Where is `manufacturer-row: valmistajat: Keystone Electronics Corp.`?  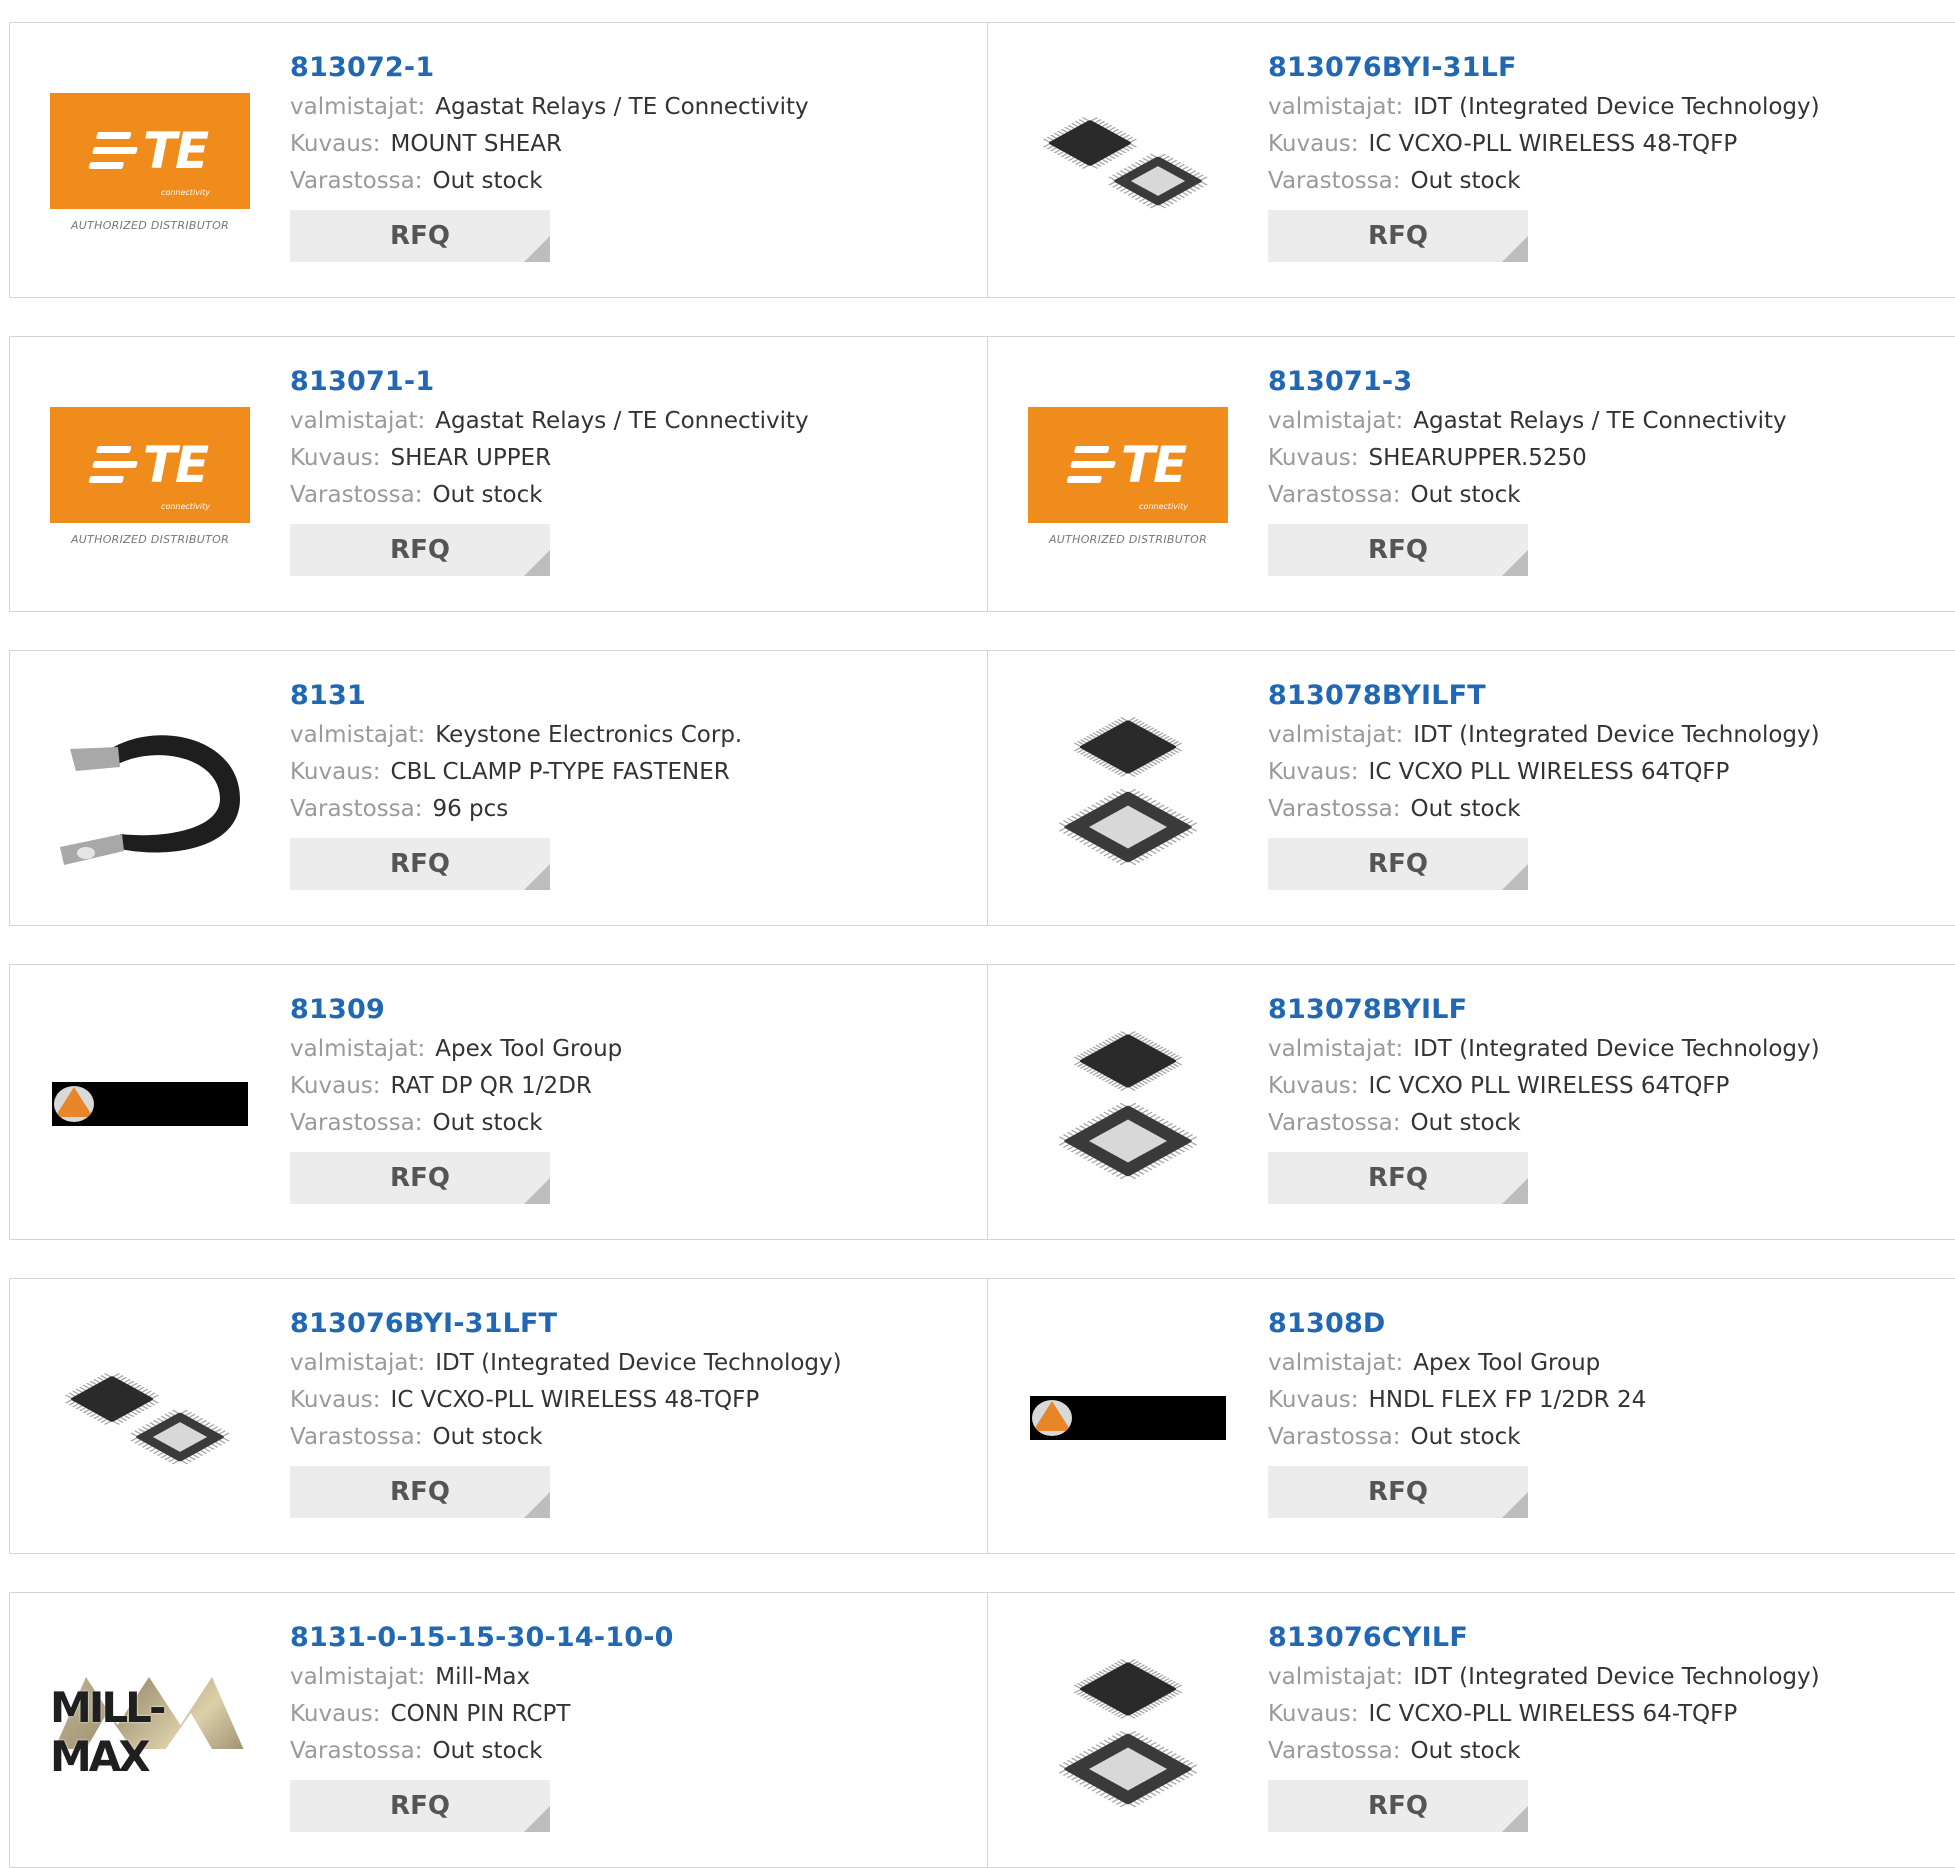 manufacturer-row: valmistajat: Keystone Electronics Corp. is located at coordinates (516, 735).